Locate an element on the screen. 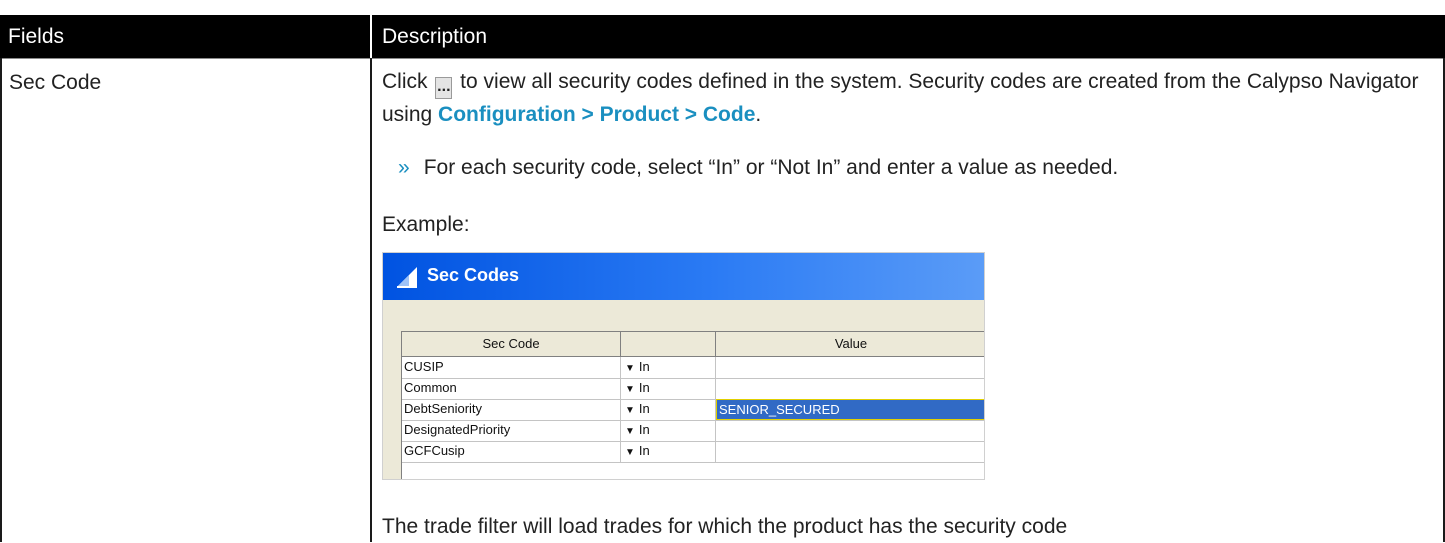 The width and height of the screenshot is (1445, 543). table-row: GCFCusip ▼ In is located at coordinates (693, 452).